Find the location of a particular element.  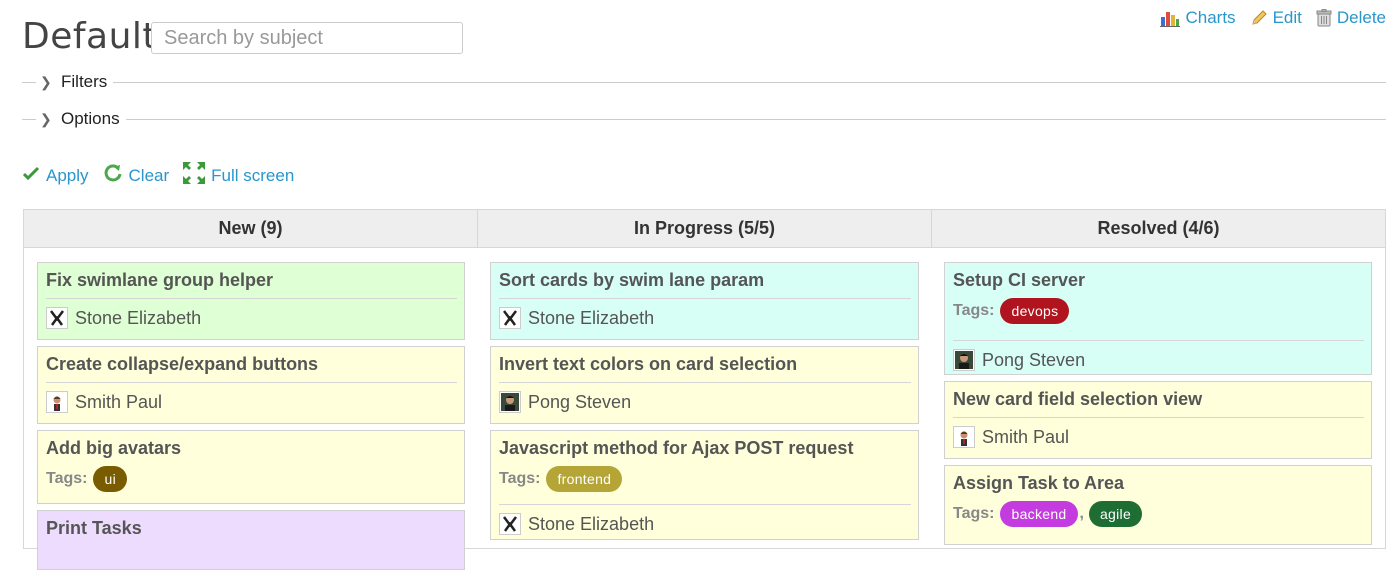

tag-badge: frontend is located at coordinates (584, 479).